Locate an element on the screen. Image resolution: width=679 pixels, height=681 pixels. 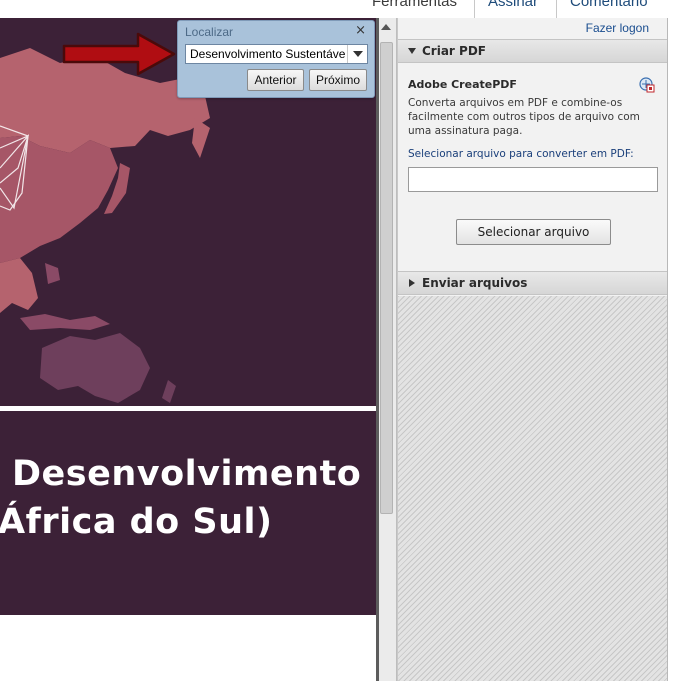
section-create-pdf-label: Criar PDF is located at coordinates (454, 51).